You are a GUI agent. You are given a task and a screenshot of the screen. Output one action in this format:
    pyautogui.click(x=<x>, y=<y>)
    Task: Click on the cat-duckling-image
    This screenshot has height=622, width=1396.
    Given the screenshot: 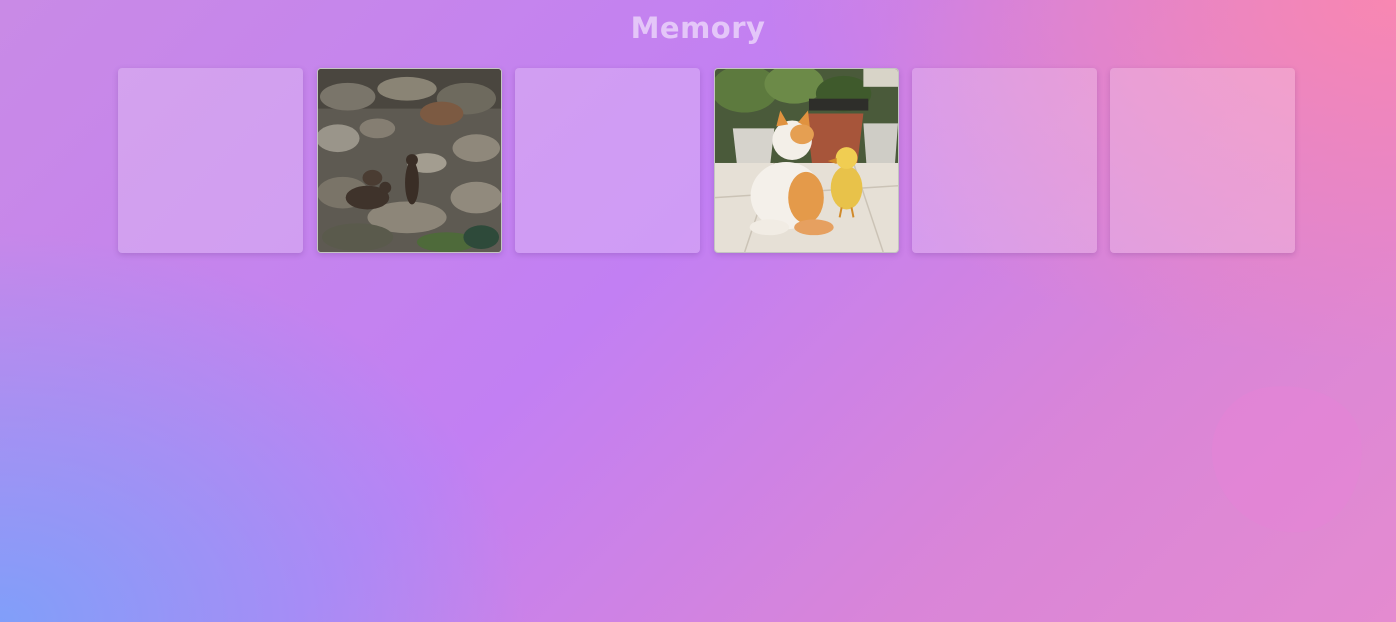 What is the action you would take?
    pyautogui.click(x=806, y=160)
    